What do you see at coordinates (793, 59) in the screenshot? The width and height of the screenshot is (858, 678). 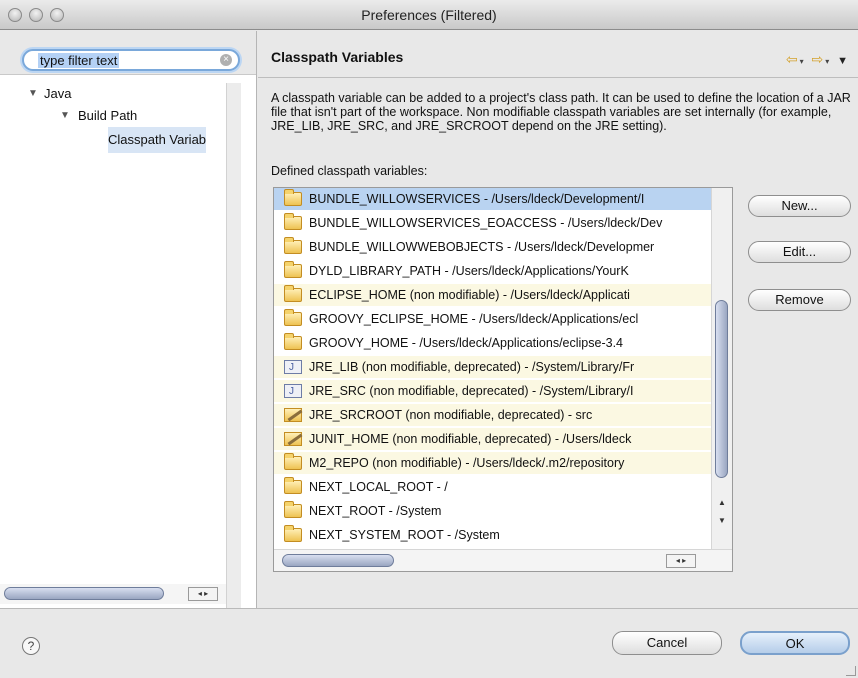 I see `back-arrow-icon: ⇦` at bounding box center [793, 59].